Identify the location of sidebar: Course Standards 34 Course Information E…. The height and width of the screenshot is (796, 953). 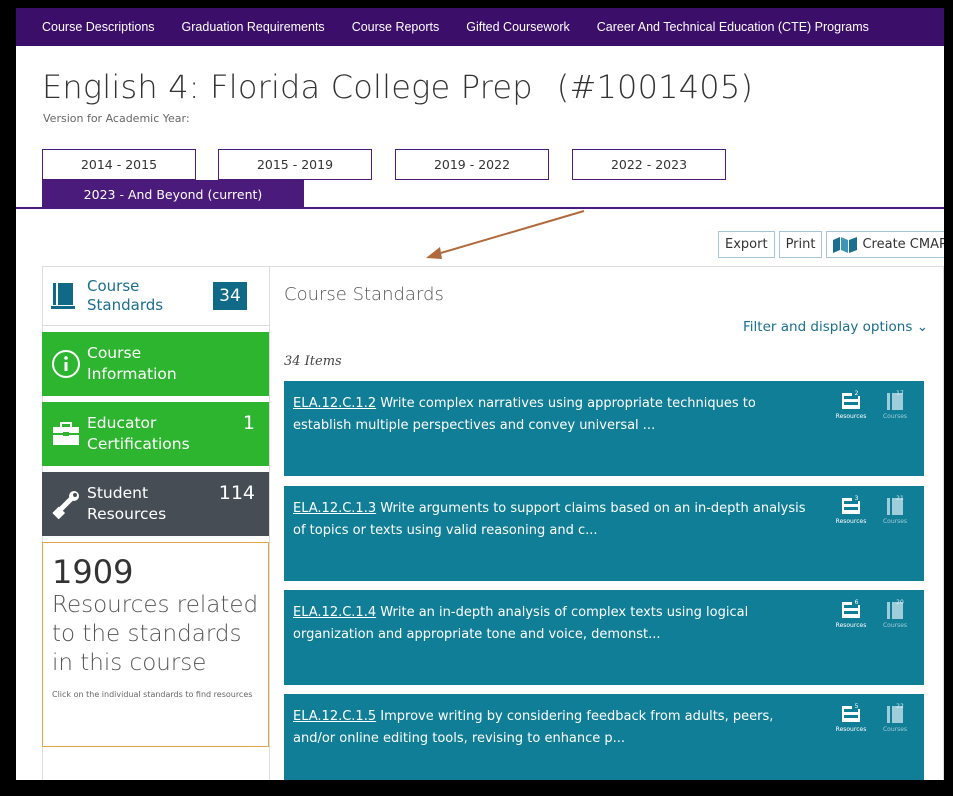
(155, 506).